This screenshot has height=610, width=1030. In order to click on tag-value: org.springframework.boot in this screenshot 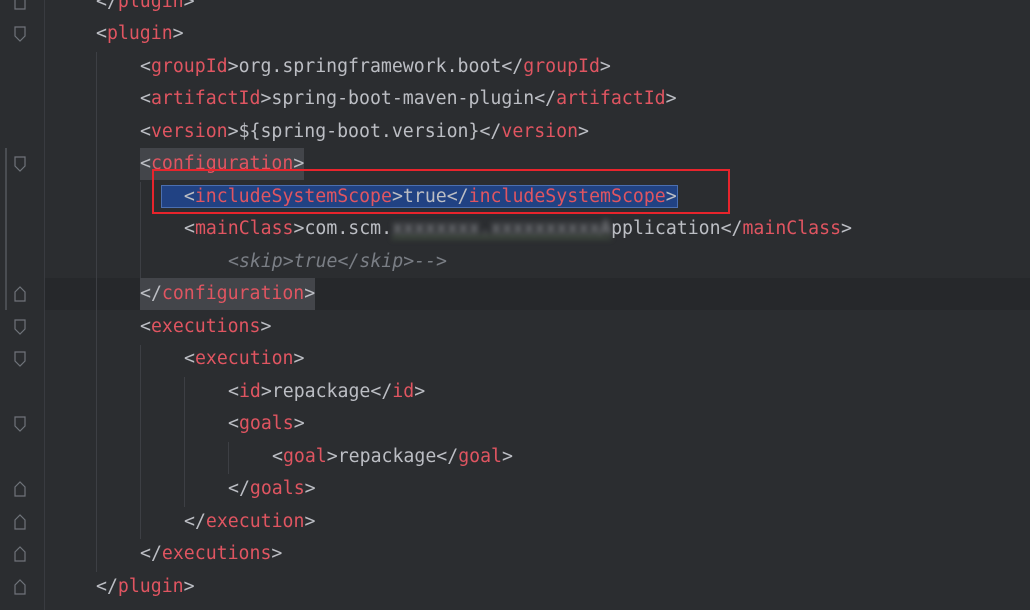, I will do `click(370, 66)`.